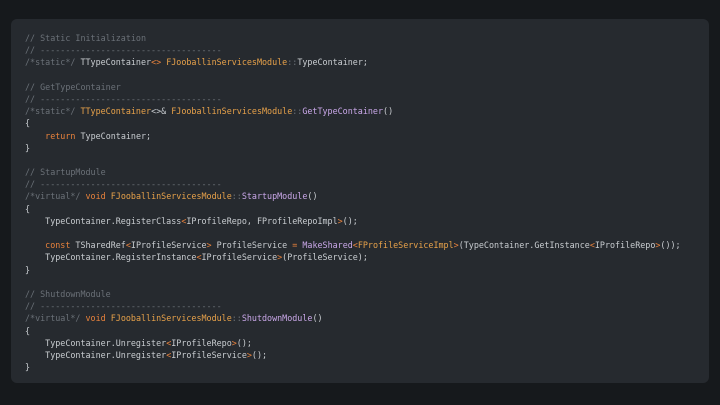 The height and width of the screenshot is (405, 720). What do you see at coordinates (68, 293) in the screenshot?
I see `code-token: // ShutdownModule` at bounding box center [68, 293].